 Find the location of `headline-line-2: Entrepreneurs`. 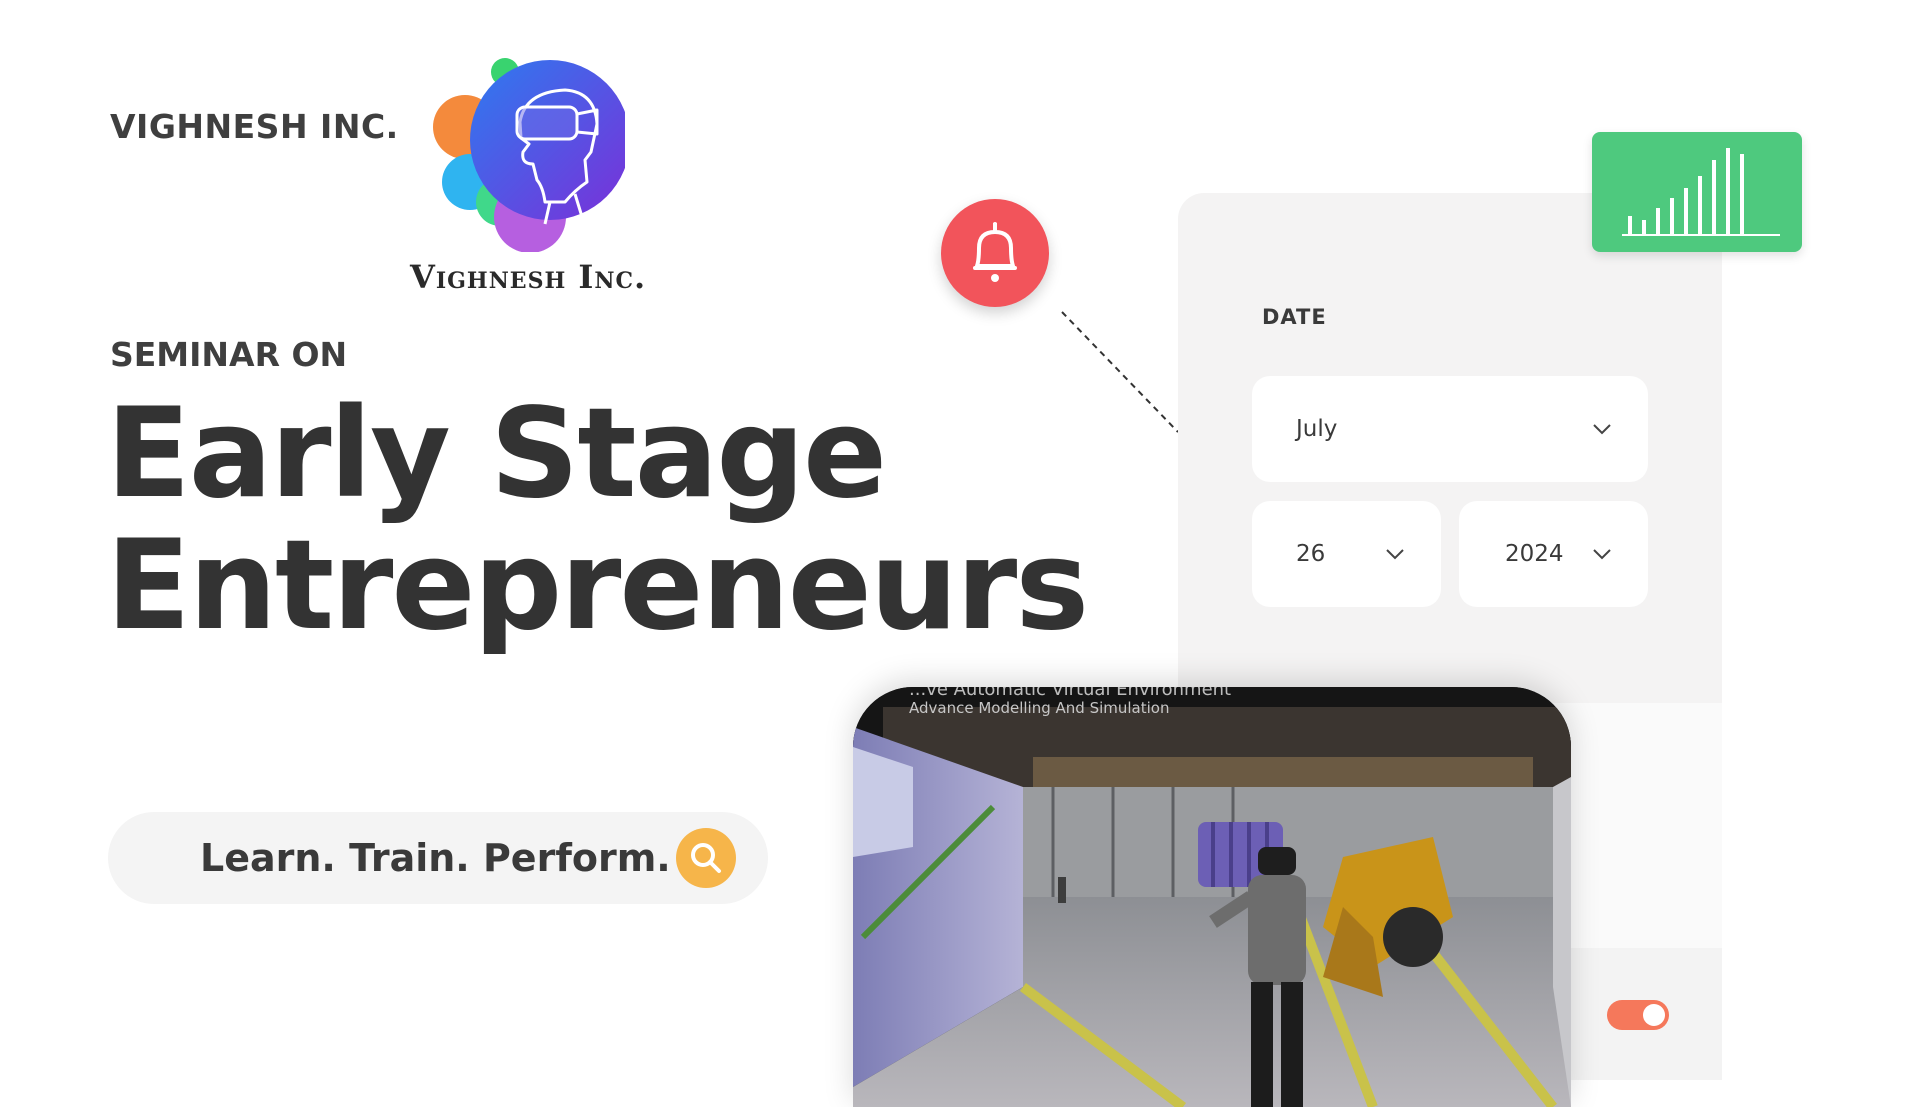

headline-line-2: Entrepreneurs is located at coordinates (597, 586).